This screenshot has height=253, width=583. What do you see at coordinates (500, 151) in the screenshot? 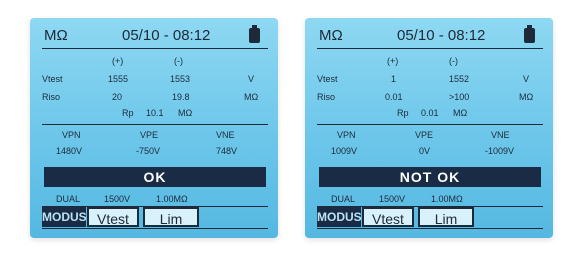
I see `vne-value: -1009V` at bounding box center [500, 151].